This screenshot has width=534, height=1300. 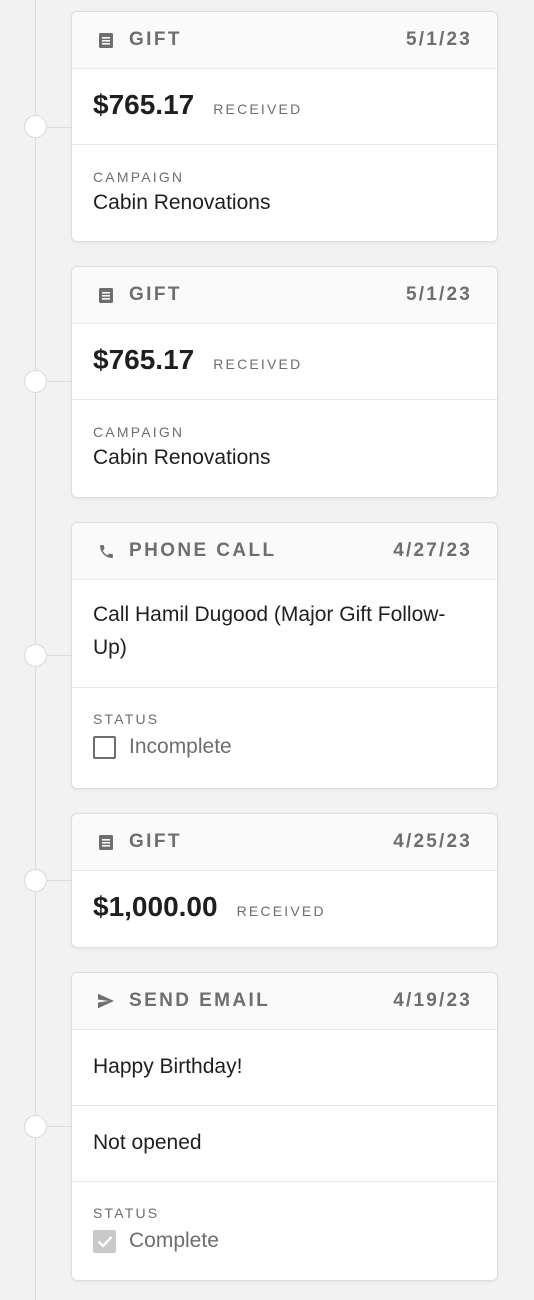 I want to click on call-description: Call Hamil Dugood (Major Gift Follow-Up), so click(x=269, y=631).